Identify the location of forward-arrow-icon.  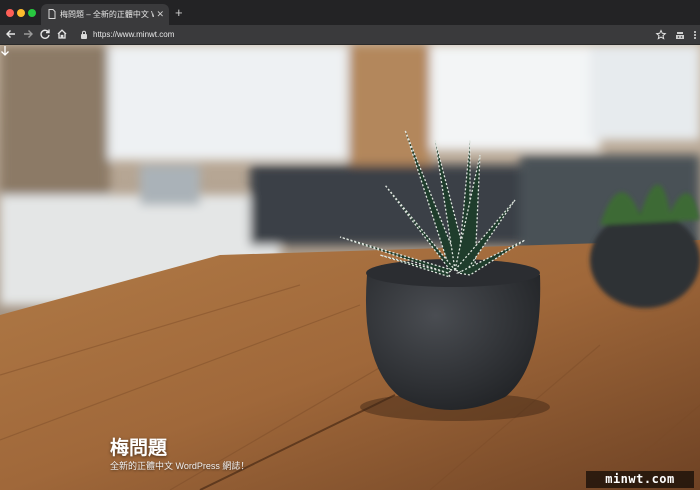
(28, 34).